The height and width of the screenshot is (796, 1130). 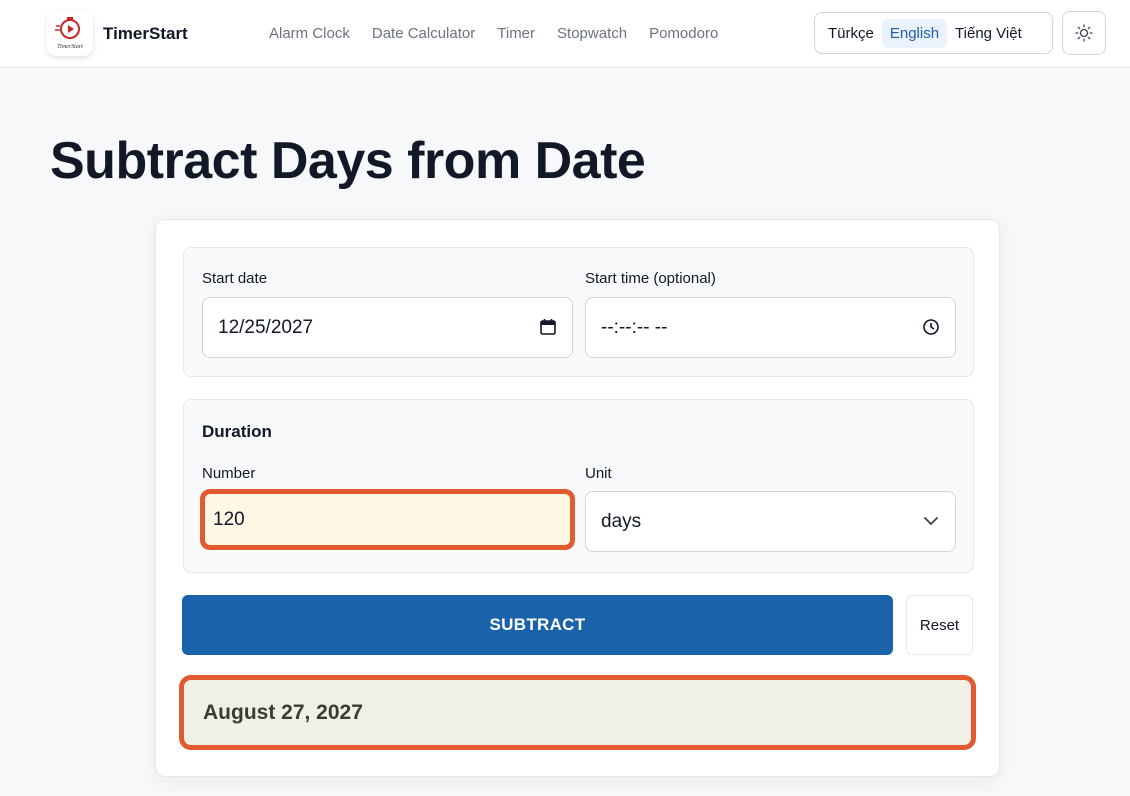 What do you see at coordinates (145, 34) in the screenshot?
I see `brand-name: TimerStart` at bounding box center [145, 34].